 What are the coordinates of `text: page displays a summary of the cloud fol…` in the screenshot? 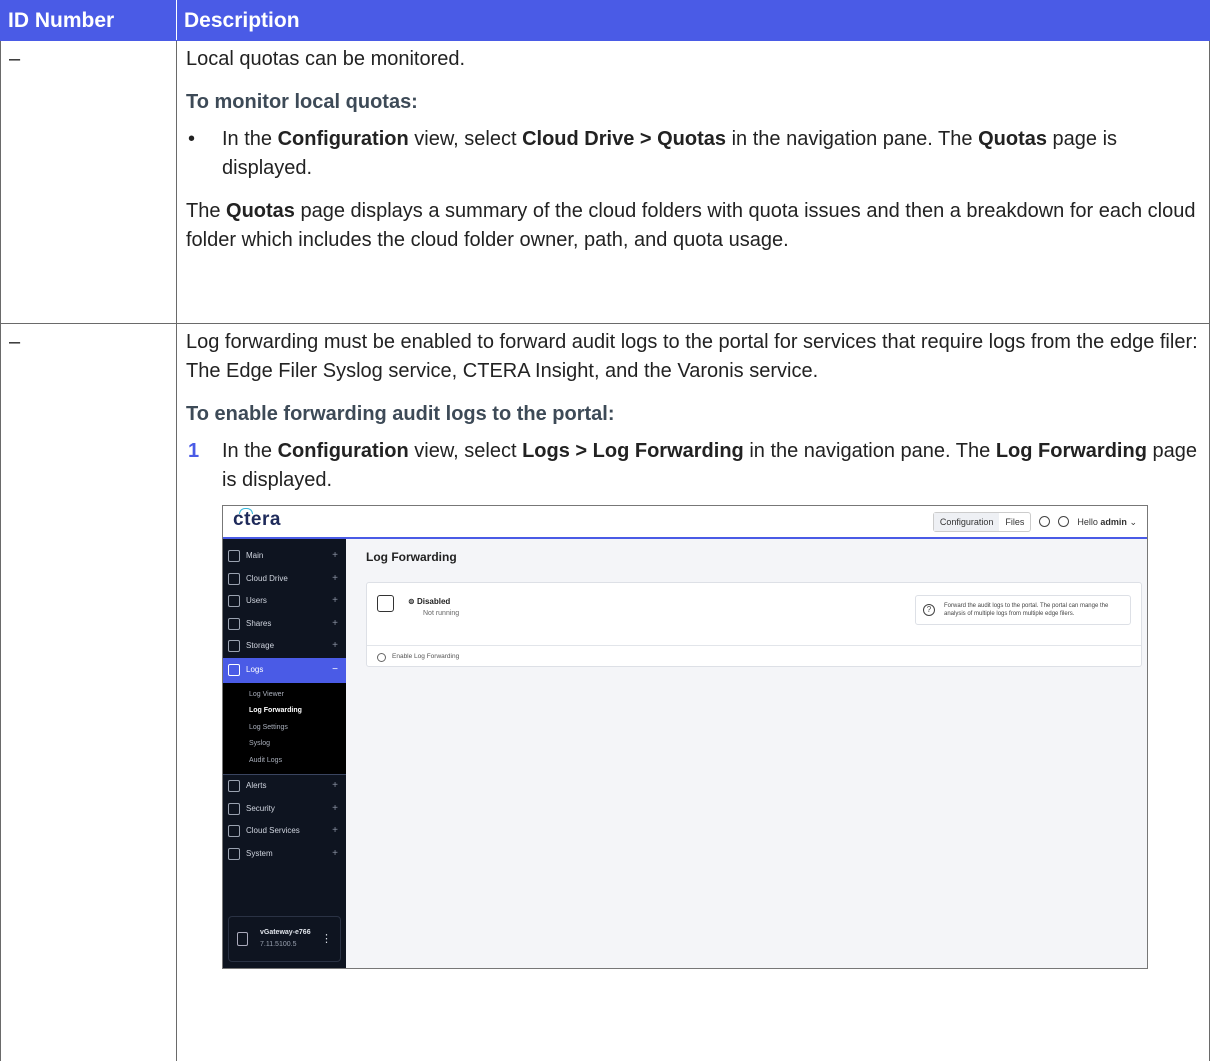 It's located at (691, 225).